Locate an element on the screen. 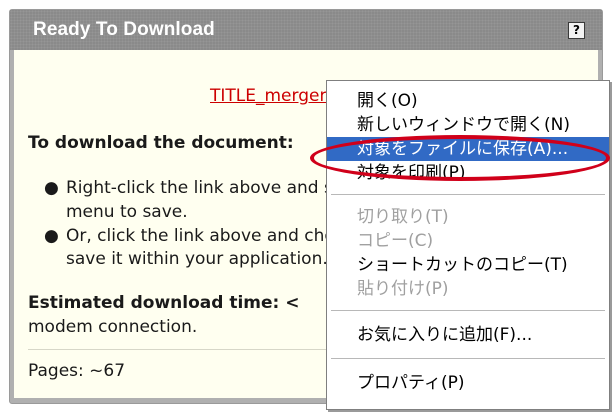 Image resolution: width=613 pixels, height=414 pixels. menu-item-open: 開く(O) is located at coordinates (468, 101).